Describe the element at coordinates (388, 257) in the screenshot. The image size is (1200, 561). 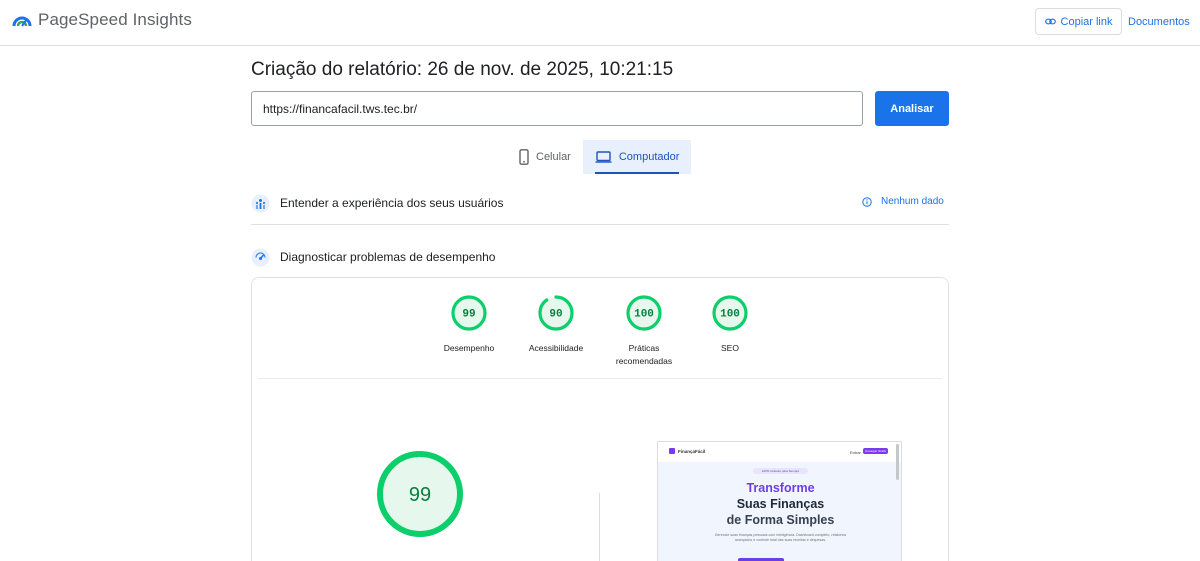
I see `diagnostics-label: Diagnosticar problemas de desempenho` at that location.